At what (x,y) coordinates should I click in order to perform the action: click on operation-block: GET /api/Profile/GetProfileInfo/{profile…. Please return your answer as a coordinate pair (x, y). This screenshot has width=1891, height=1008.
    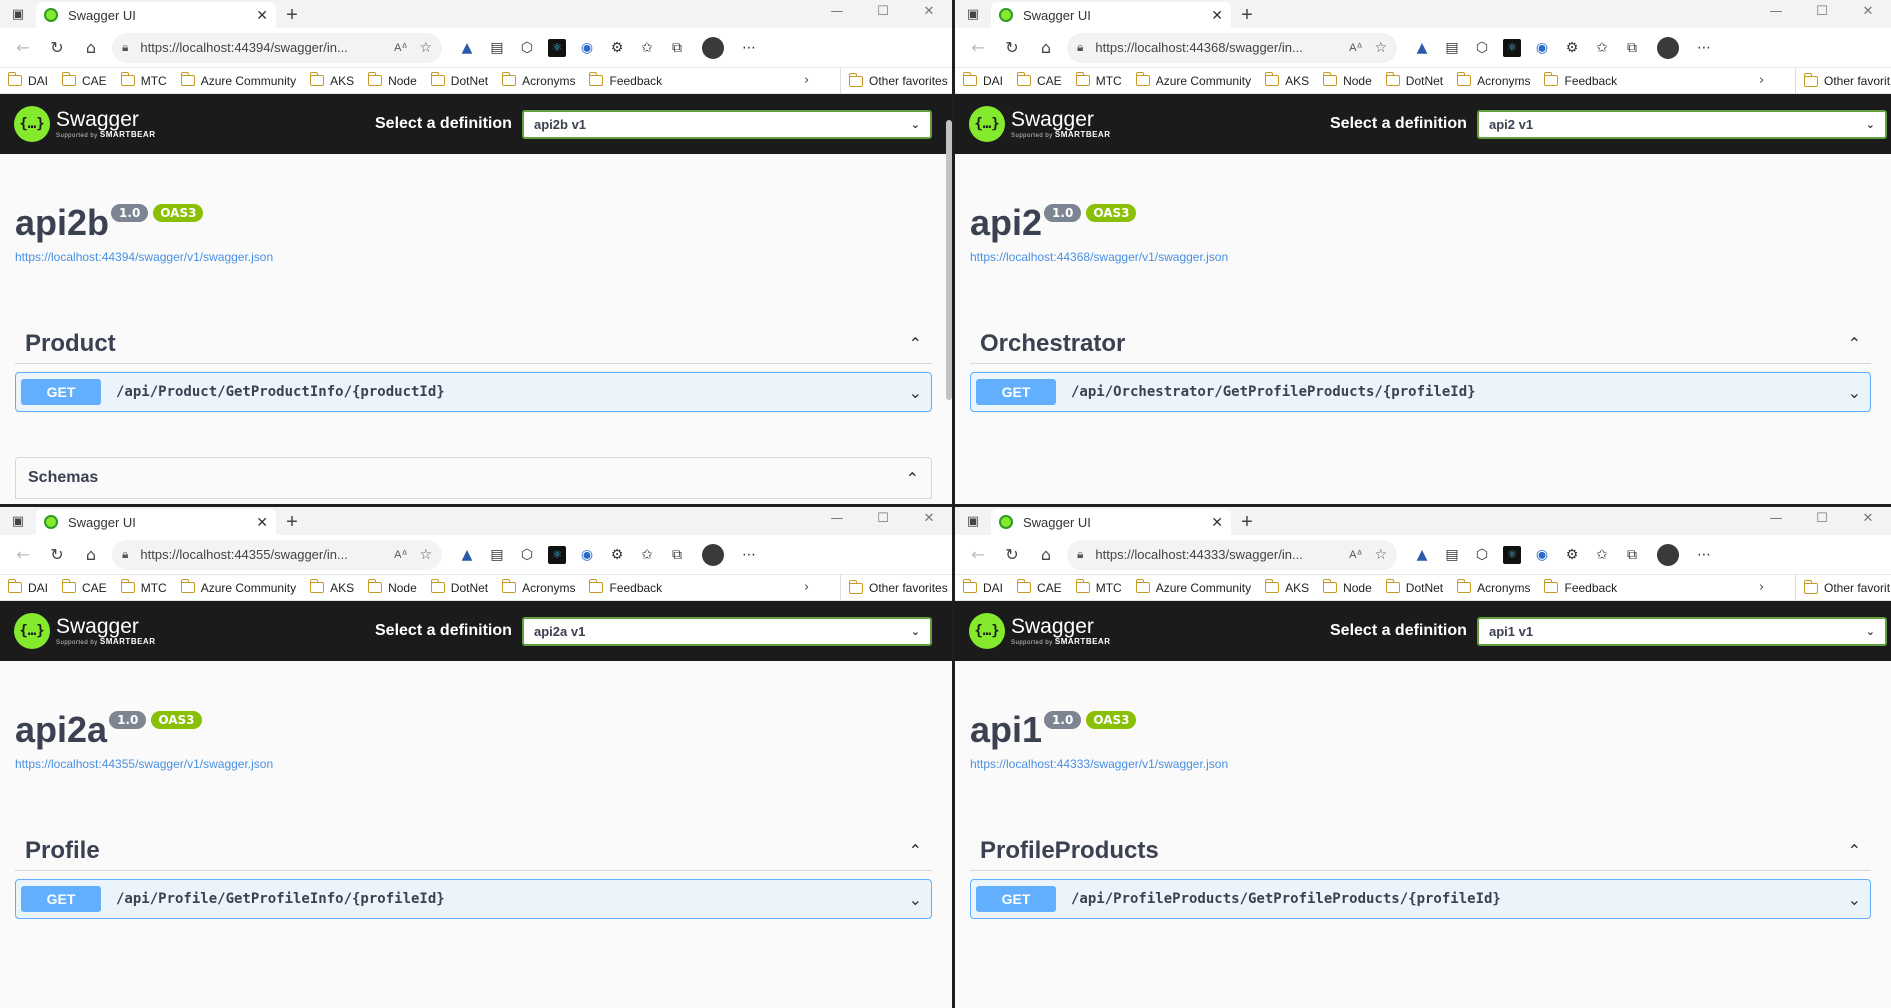
    Looking at the image, I should click on (473, 899).